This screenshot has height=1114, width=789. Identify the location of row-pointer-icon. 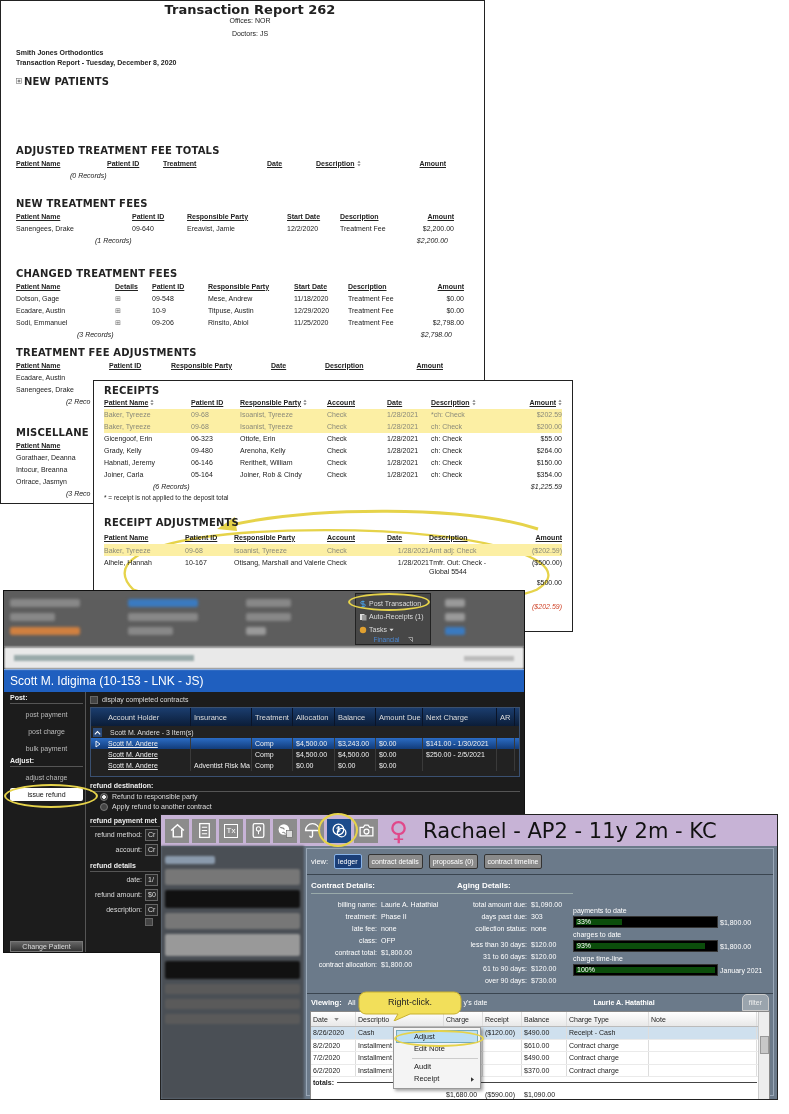
(98, 743).